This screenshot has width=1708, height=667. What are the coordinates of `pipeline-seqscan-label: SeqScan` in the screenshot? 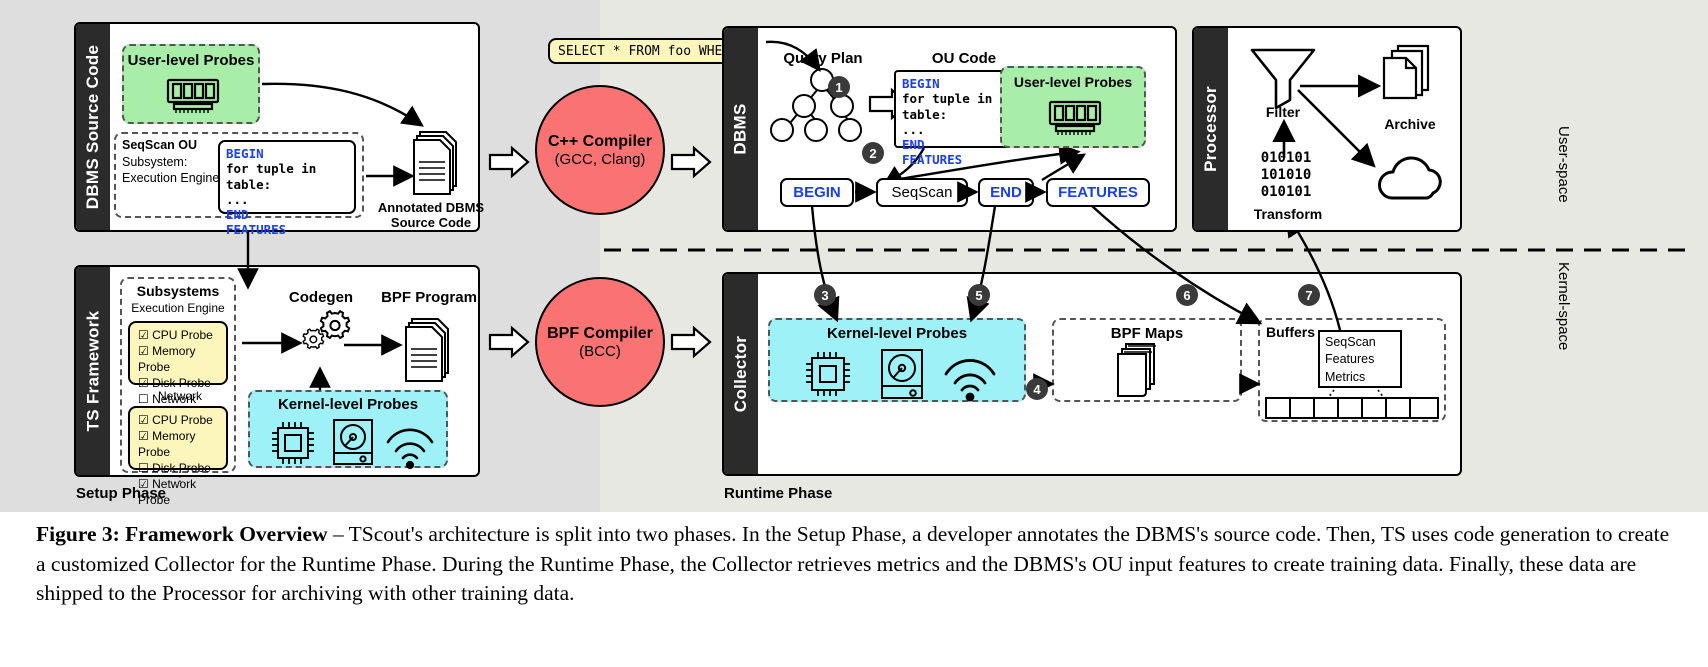 It's located at (922, 192).